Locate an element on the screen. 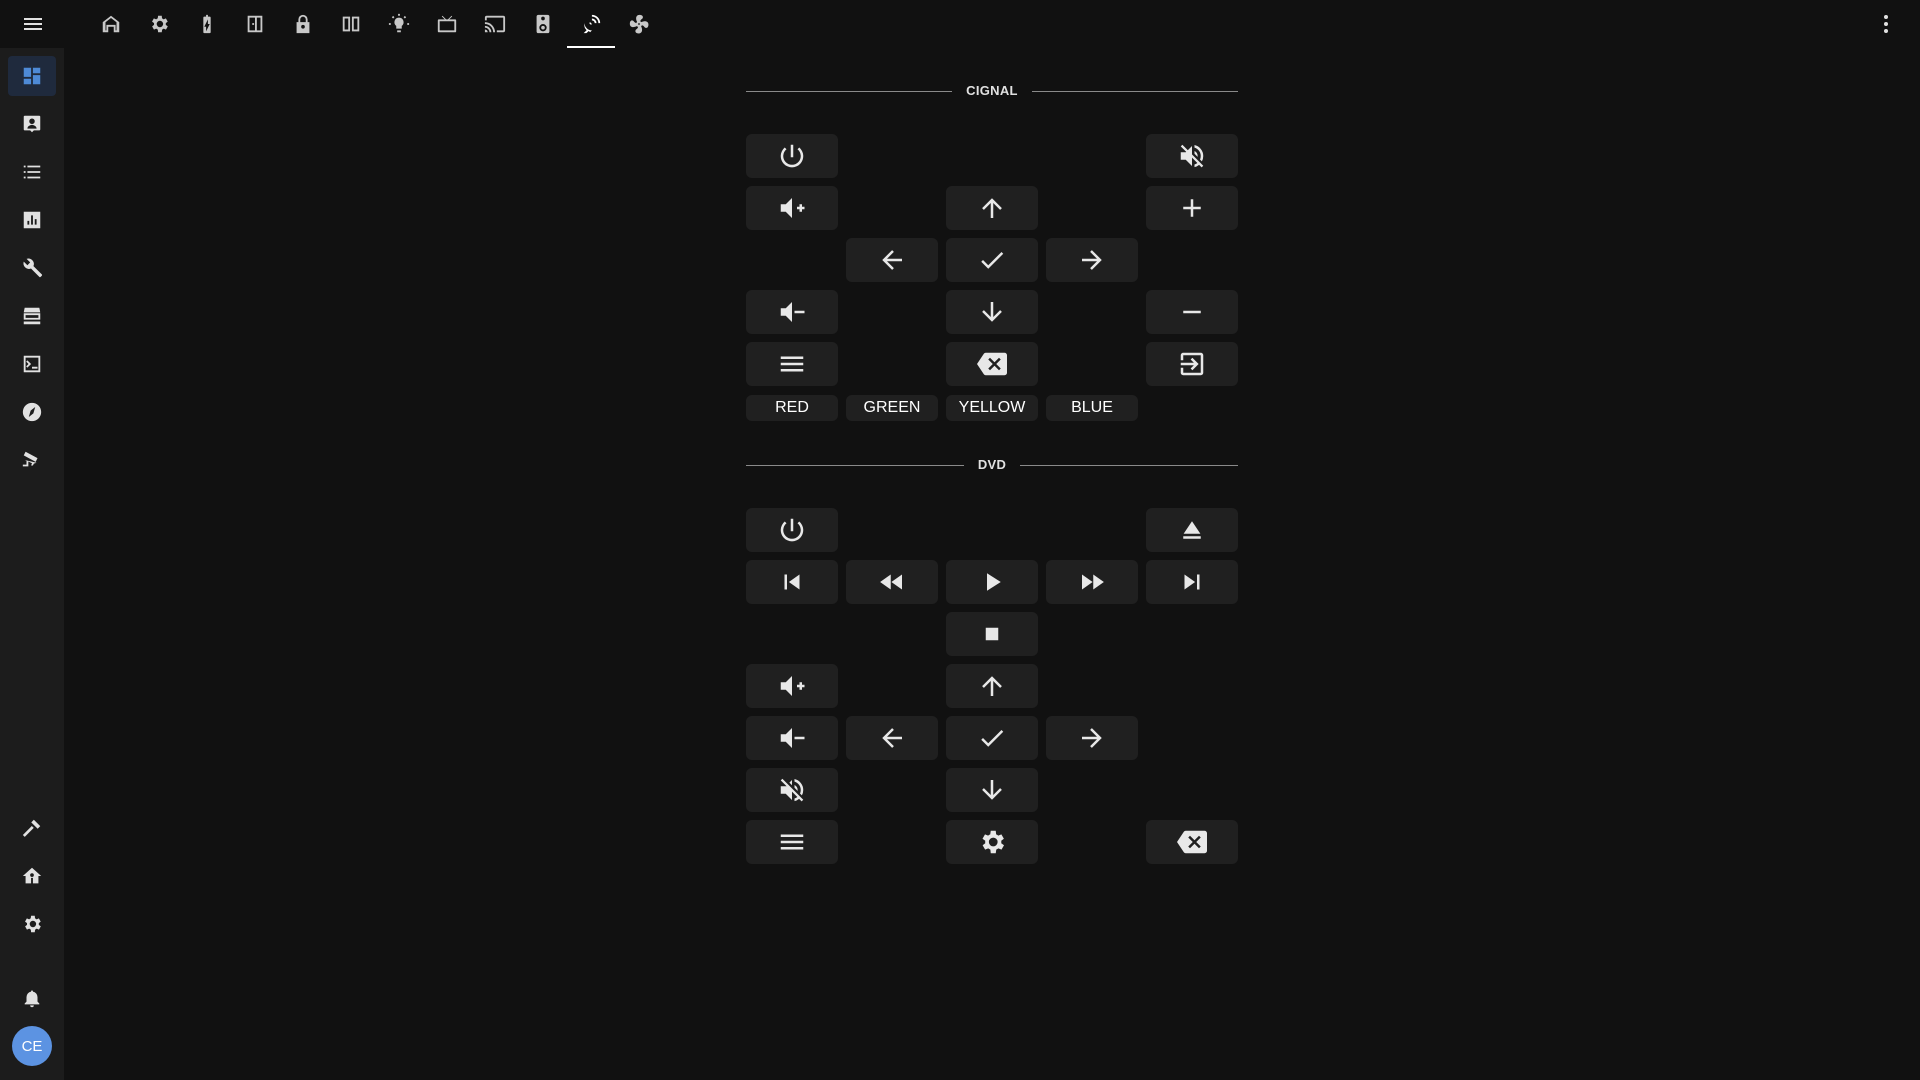  skip-next-icon is located at coordinates (1192, 582).